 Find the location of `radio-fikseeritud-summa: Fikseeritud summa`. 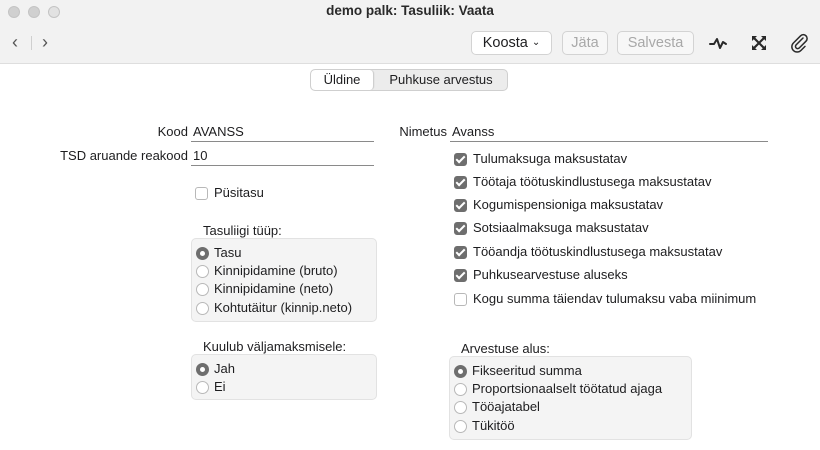

radio-fikseeritud-summa: Fikseeritud summa is located at coordinates (518, 371).